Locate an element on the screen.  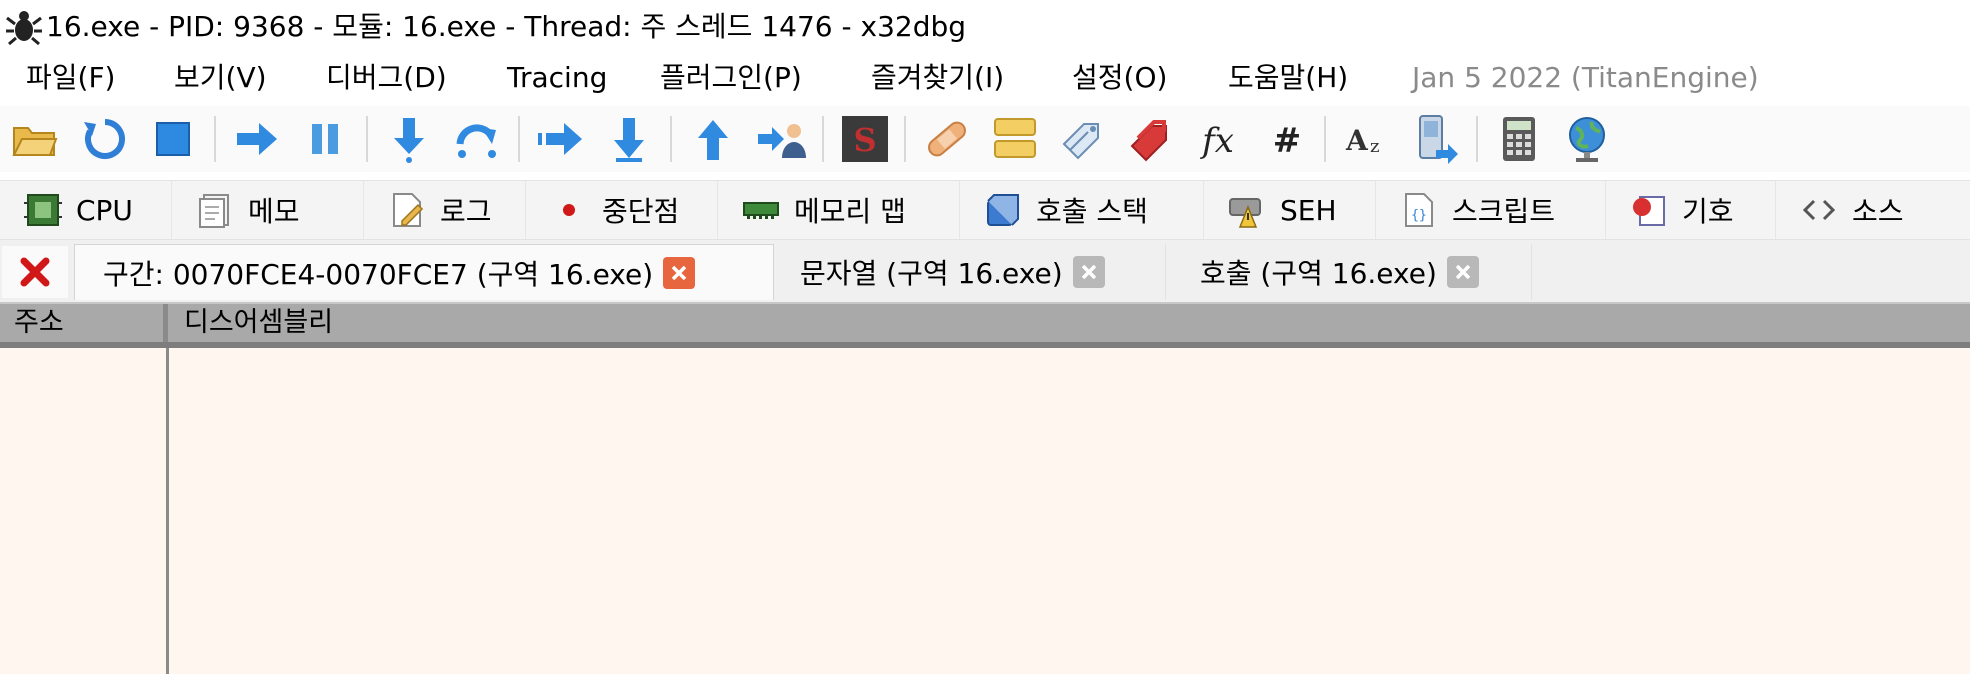
tab-label: 메모 is located at coordinates (274, 211).